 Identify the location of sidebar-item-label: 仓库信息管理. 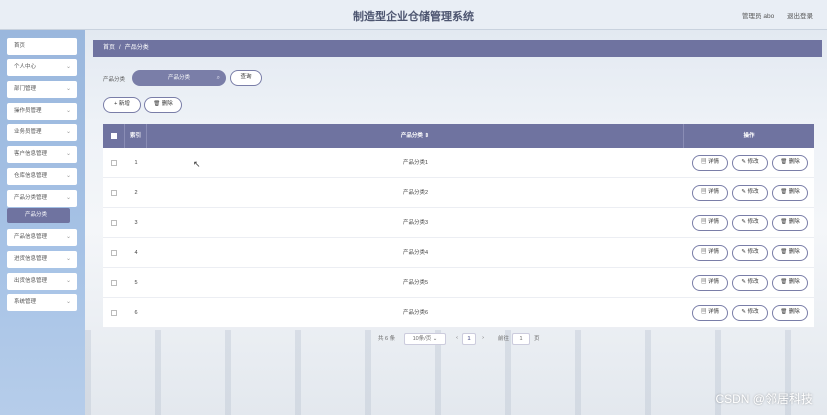
(31, 176).